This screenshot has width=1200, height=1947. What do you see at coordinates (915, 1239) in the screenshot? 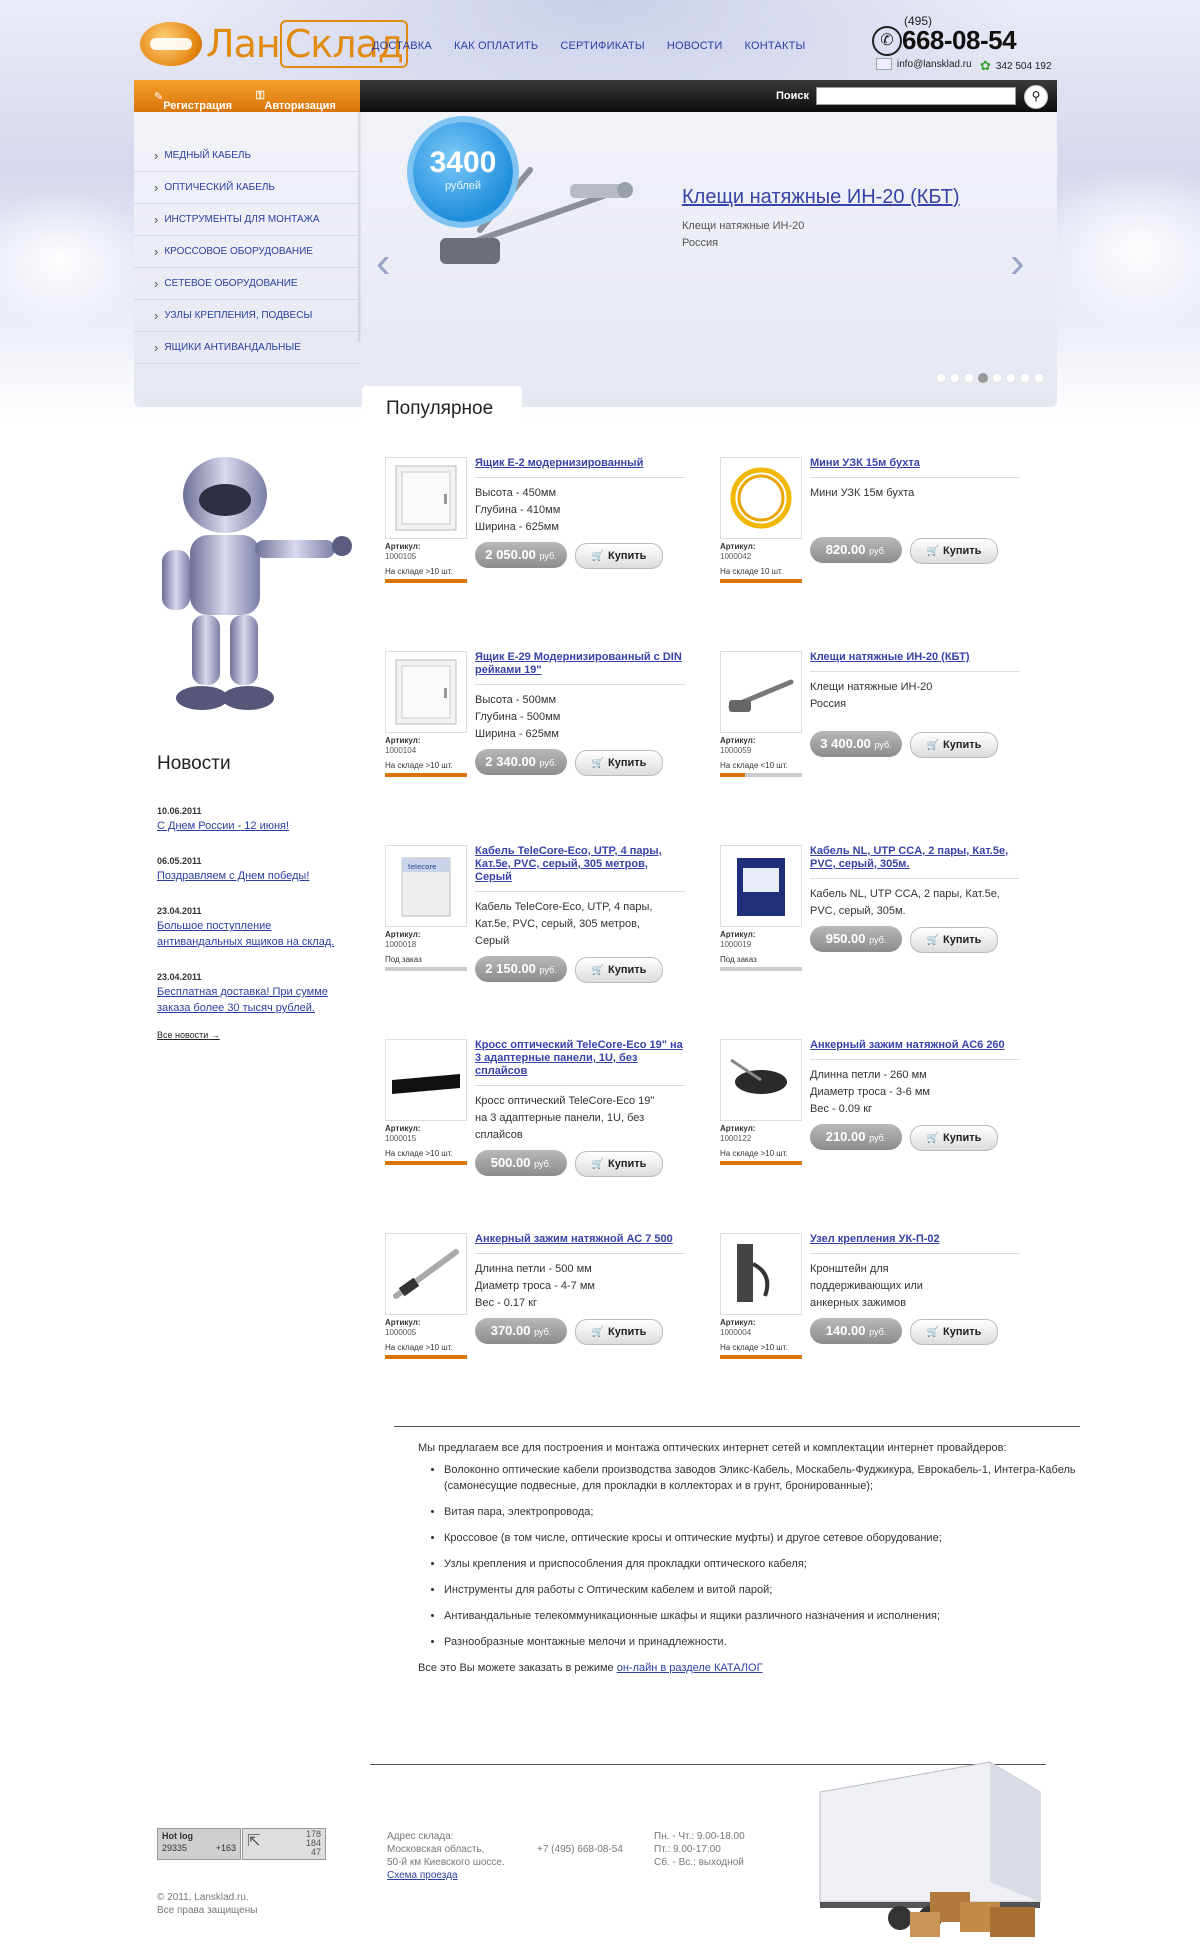
I see `product-name-link: Узел крепления УК-П-02` at bounding box center [915, 1239].